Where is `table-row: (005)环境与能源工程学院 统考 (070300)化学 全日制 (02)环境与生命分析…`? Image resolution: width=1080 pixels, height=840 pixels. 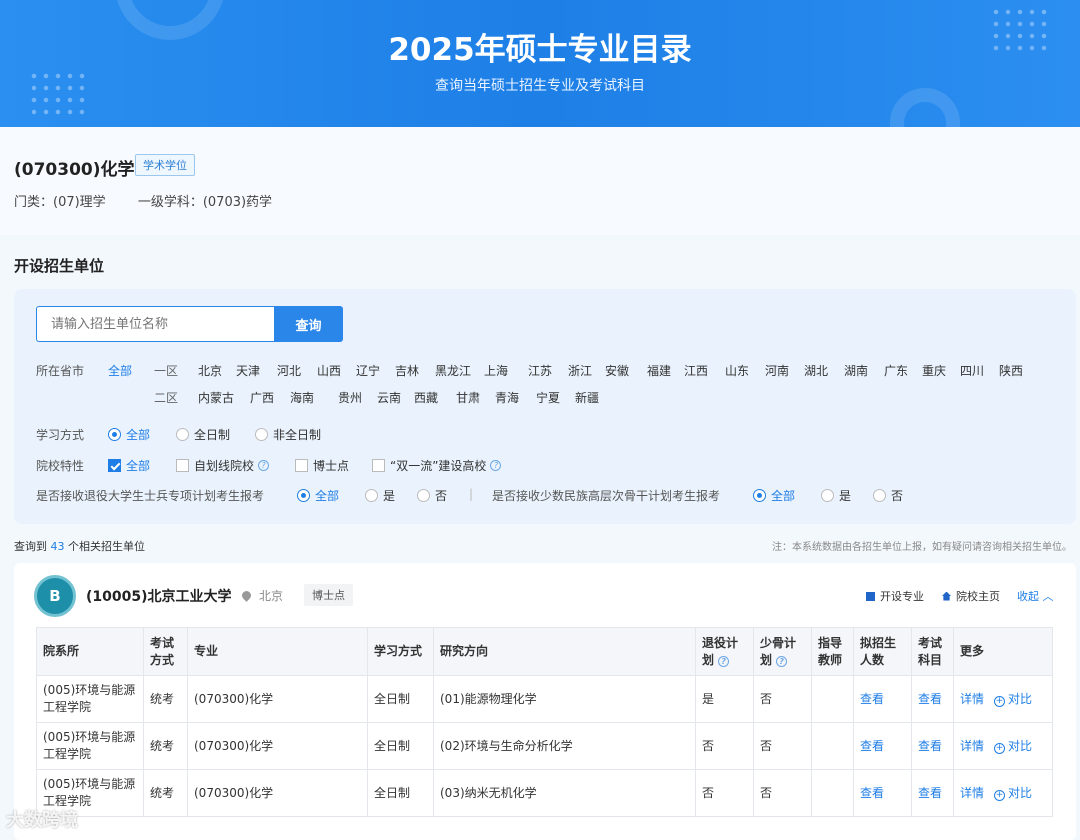
table-row: (005)环境与能源工程学院 统考 (070300)化学 全日制 (02)环境与生命分析… is located at coordinates (544, 746).